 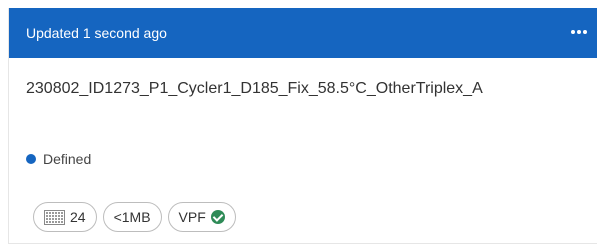 I want to click on more-icon, so click(x=579, y=32).